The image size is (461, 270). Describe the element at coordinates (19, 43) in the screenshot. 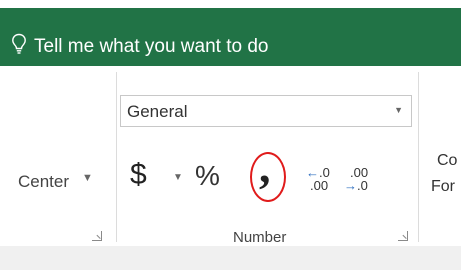

I see `lightbulb-icon` at that location.